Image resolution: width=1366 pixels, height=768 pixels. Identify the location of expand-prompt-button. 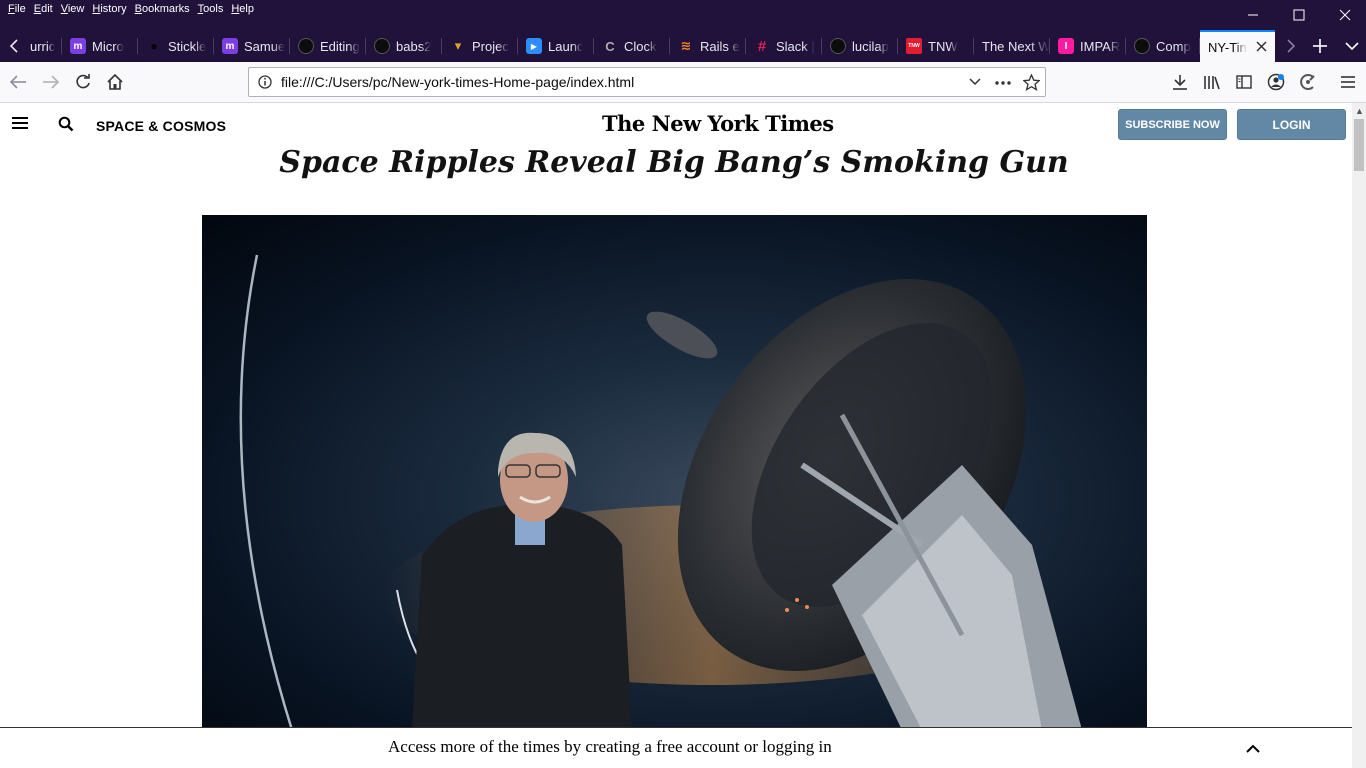
(1253, 749).